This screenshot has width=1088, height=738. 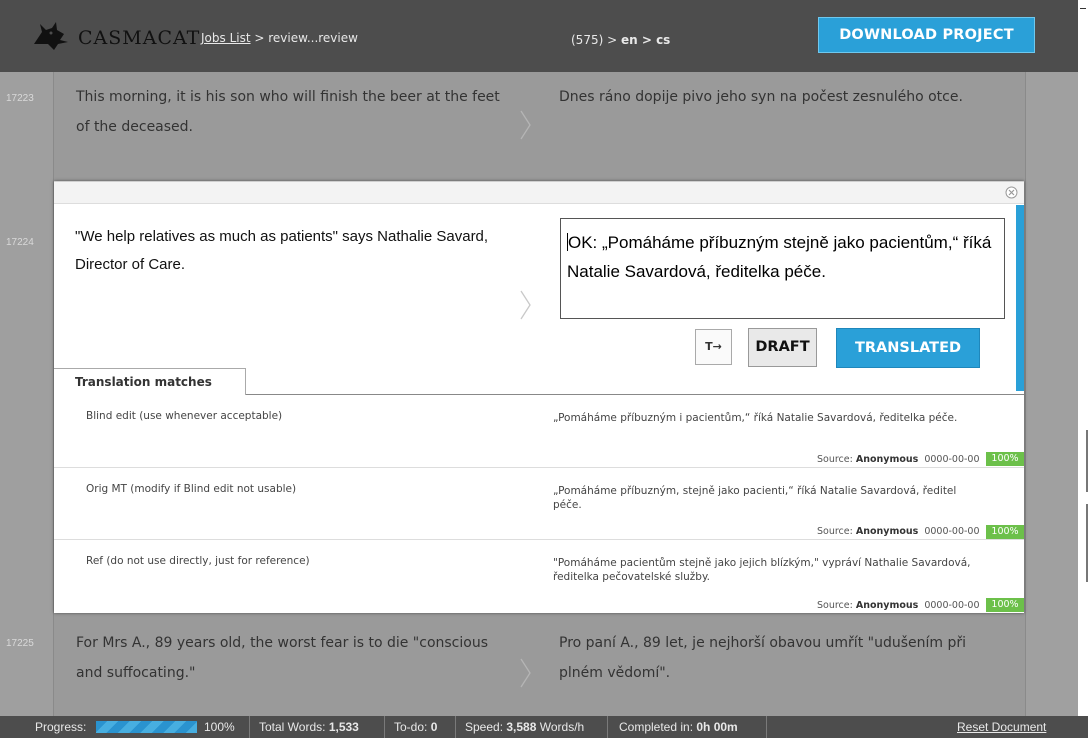 I want to click on todo: To-do: 0, so click(x=415, y=727).